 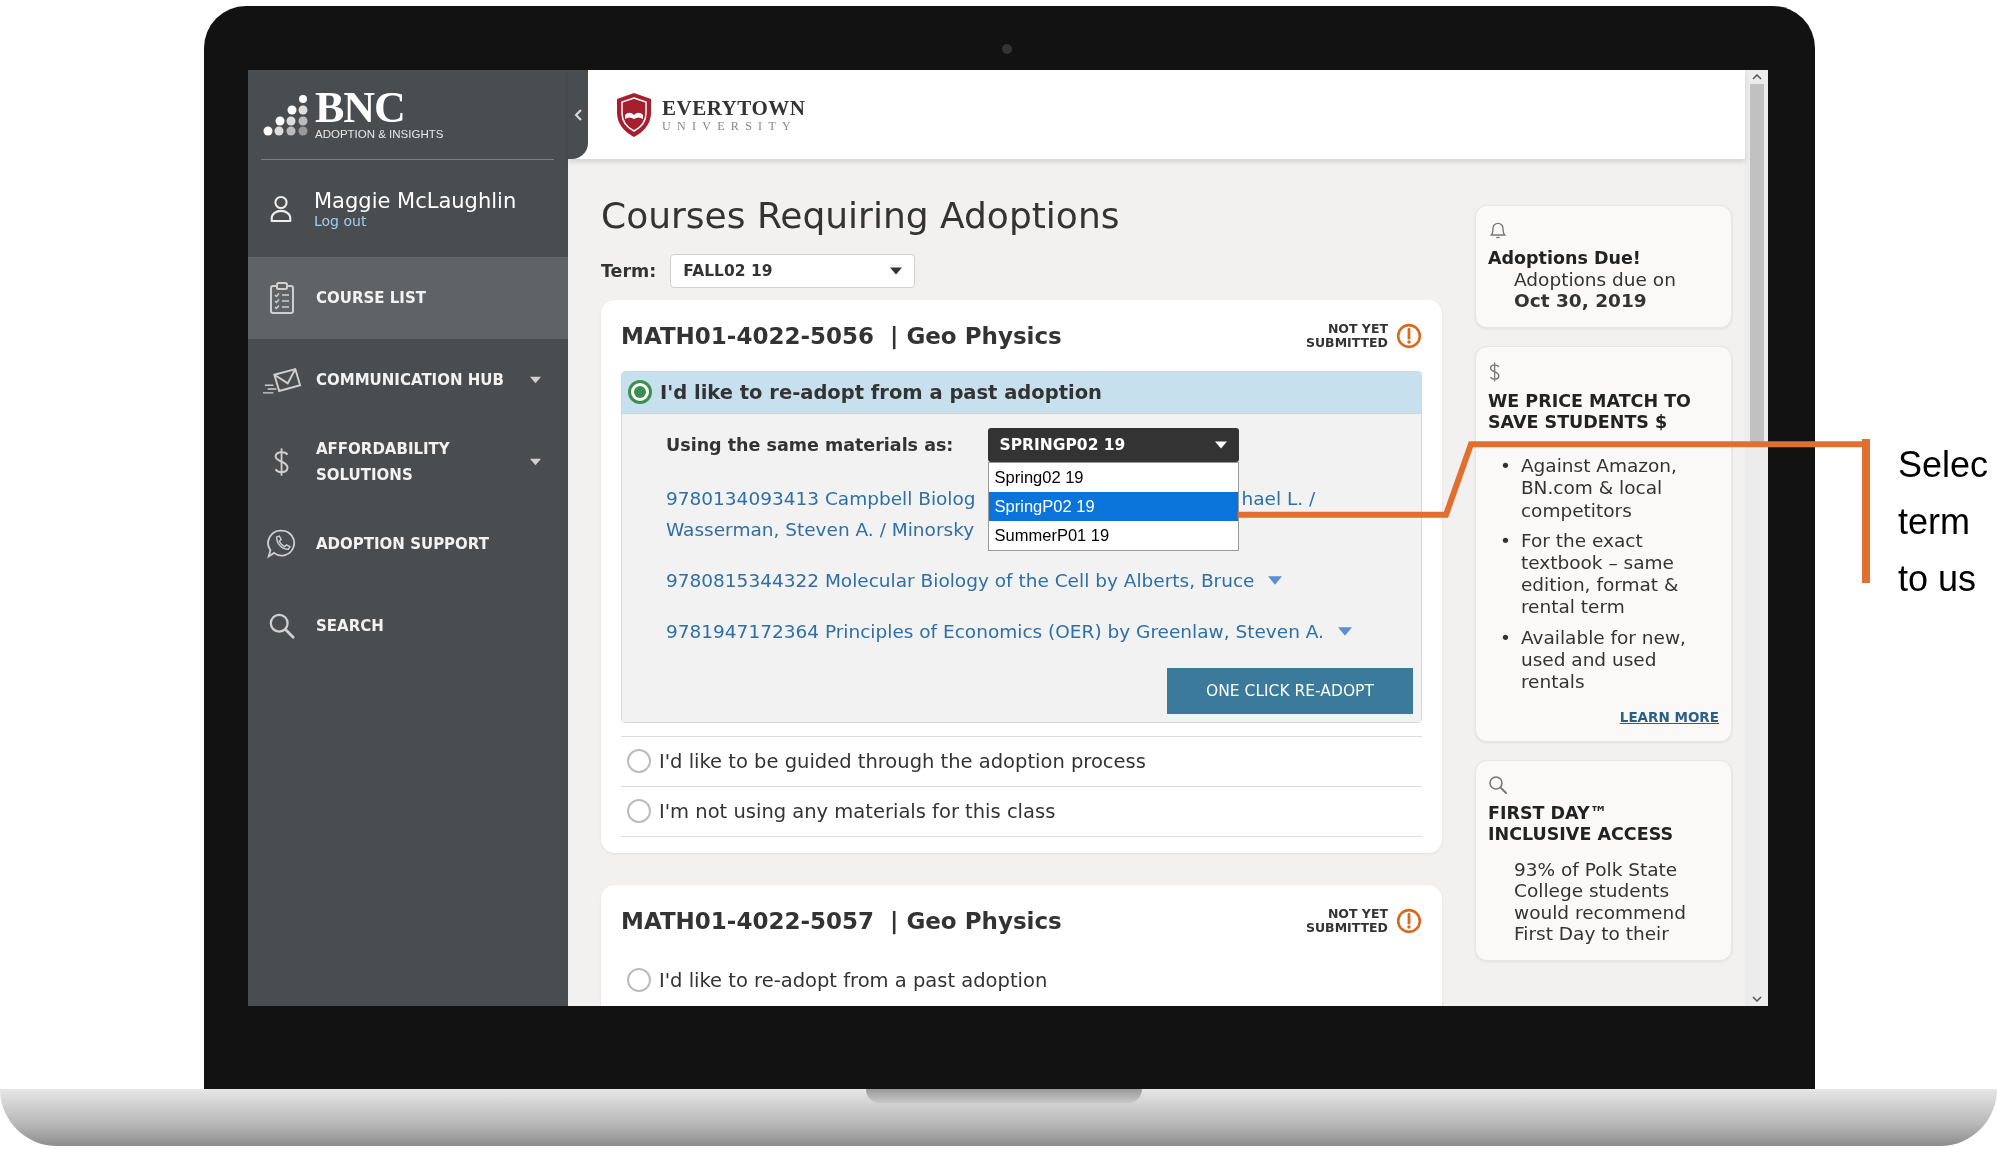 I want to click on book-link: Wasserman, Steven A. / Minorsky, so click(x=827, y=529).